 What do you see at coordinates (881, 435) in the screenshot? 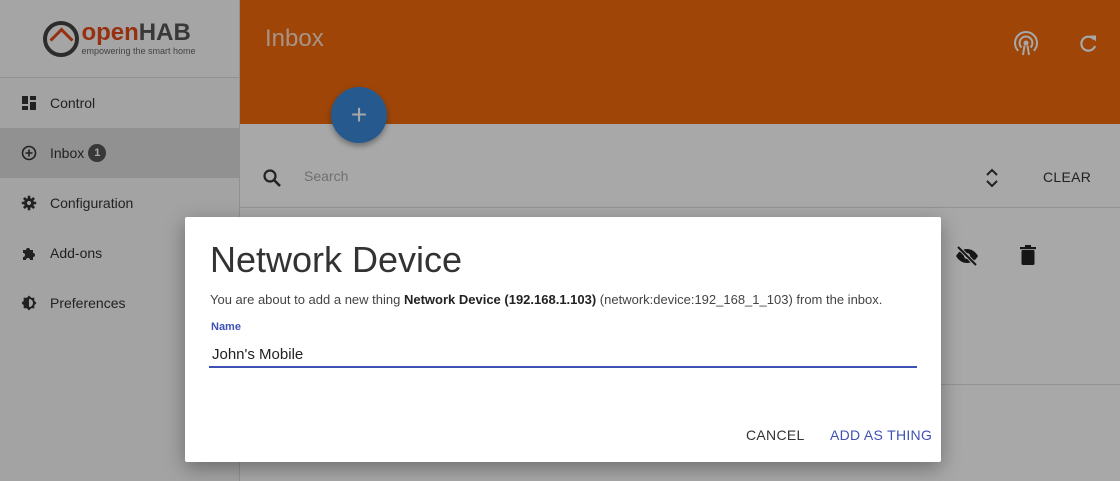
I see `add-as-thing-button: ADD AS THING` at bounding box center [881, 435].